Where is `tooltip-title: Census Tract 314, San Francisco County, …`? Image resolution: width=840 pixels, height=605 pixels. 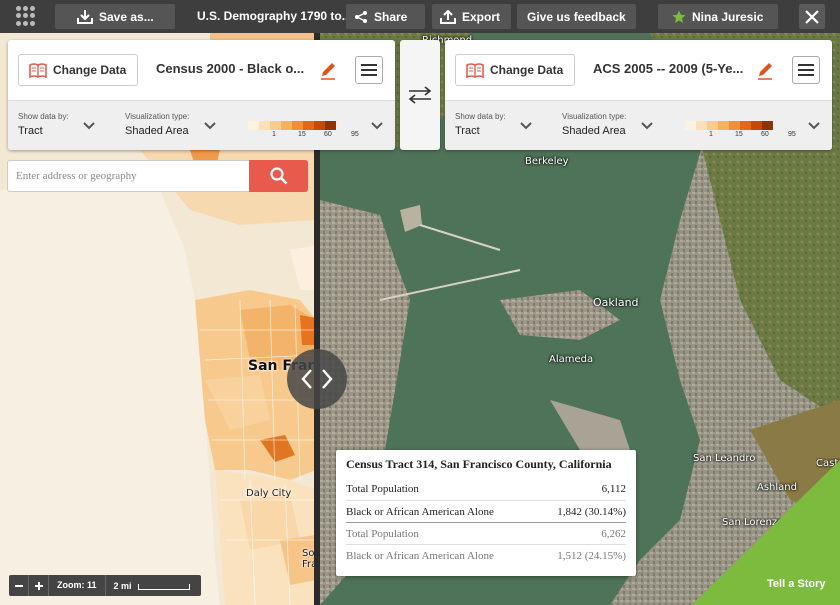 tooltip-title: Census Tract 314, San Francisco County, … is located at coordinates (479, 464).